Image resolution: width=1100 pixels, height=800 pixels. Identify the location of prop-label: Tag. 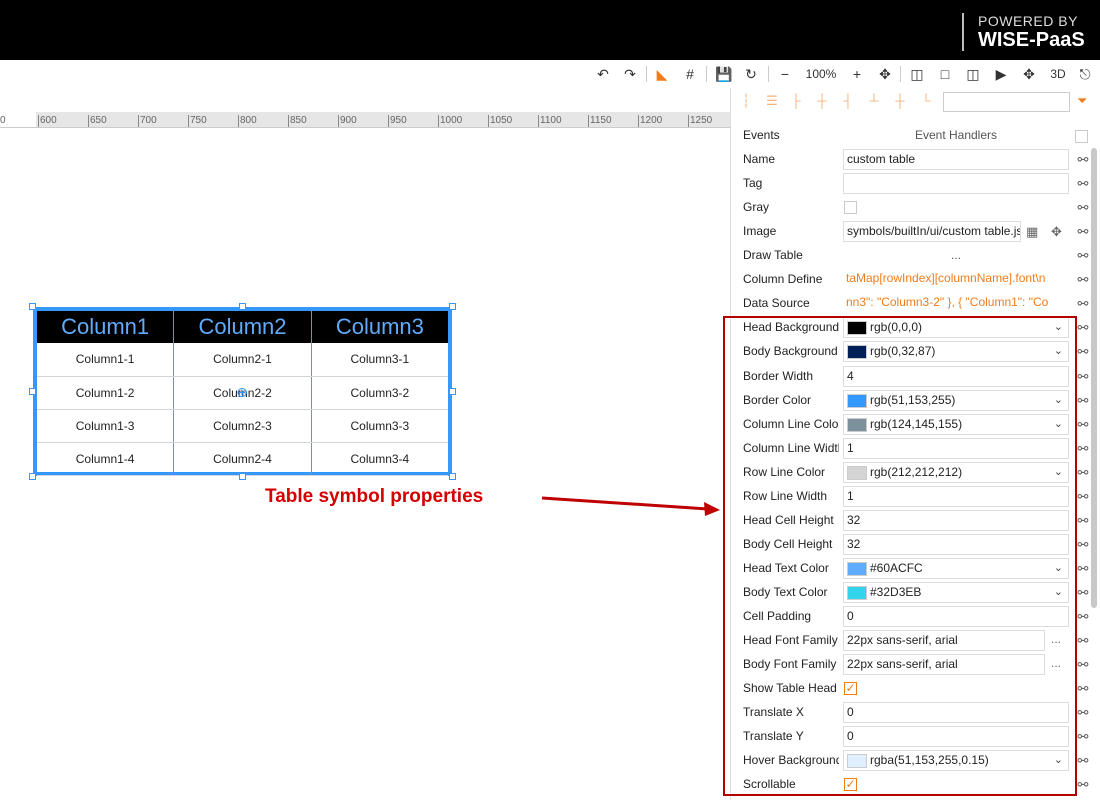
(753, 183).